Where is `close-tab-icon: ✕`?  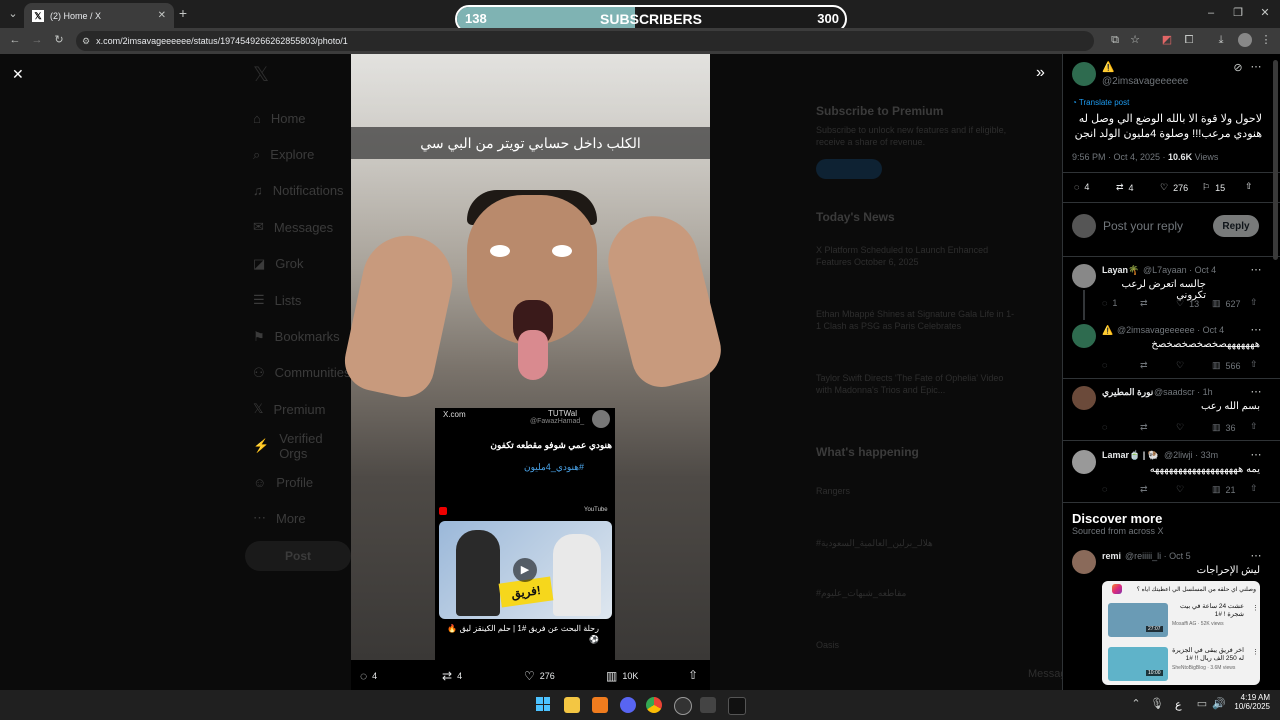
close-tab-icon: ✕ is located at coordinates (162, 15).